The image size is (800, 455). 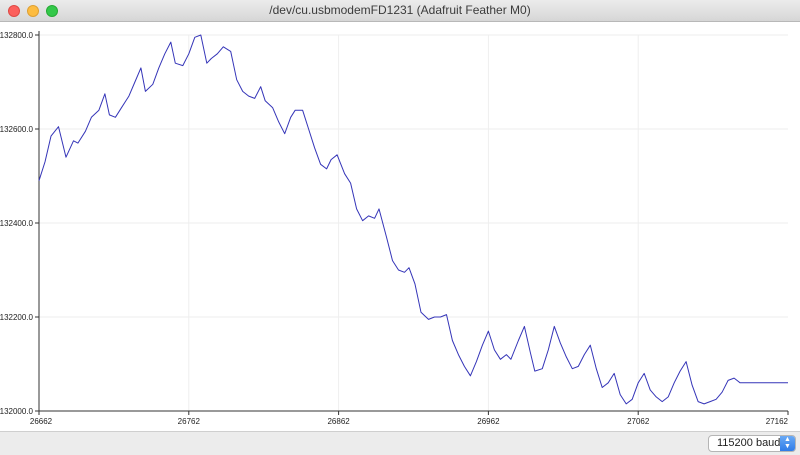 What do you see at coordinates (17, 411) in the screenshot?
I see `y-tick-label: 132000.0` at bounding box center [17, 411].